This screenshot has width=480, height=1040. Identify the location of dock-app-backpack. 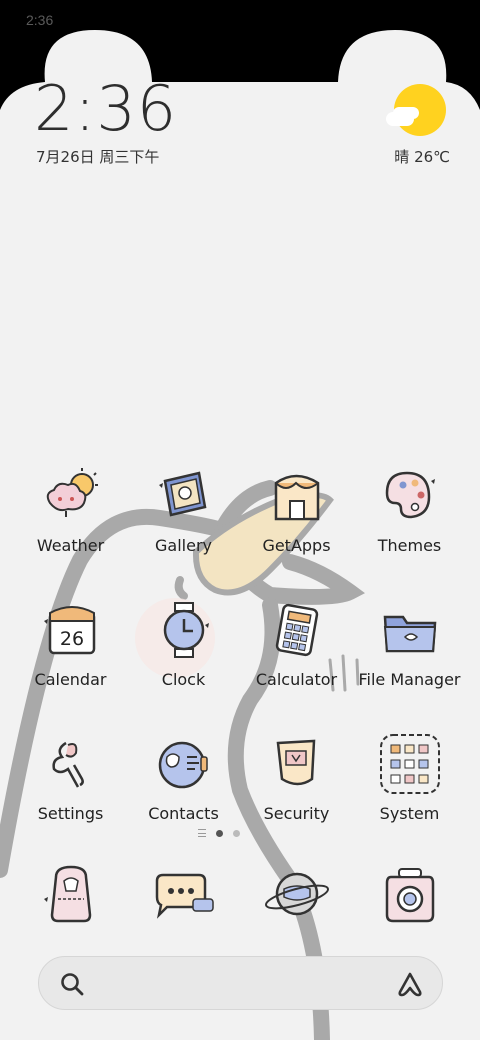
(70, 894).